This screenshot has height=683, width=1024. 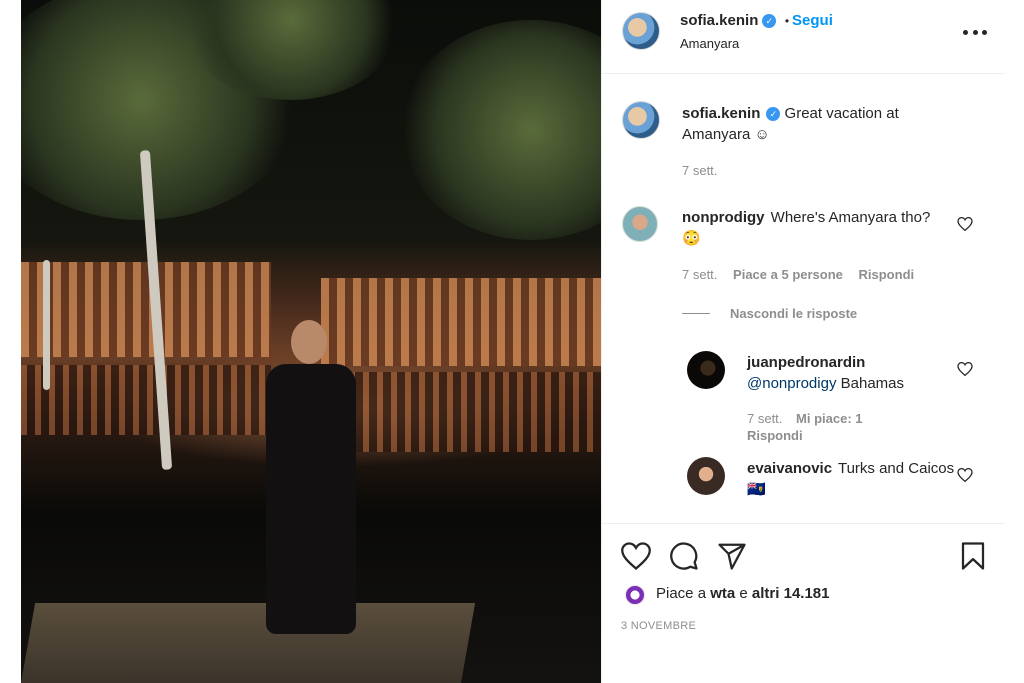 I want to click on likes-middle: e, so click(x=743, y=593).